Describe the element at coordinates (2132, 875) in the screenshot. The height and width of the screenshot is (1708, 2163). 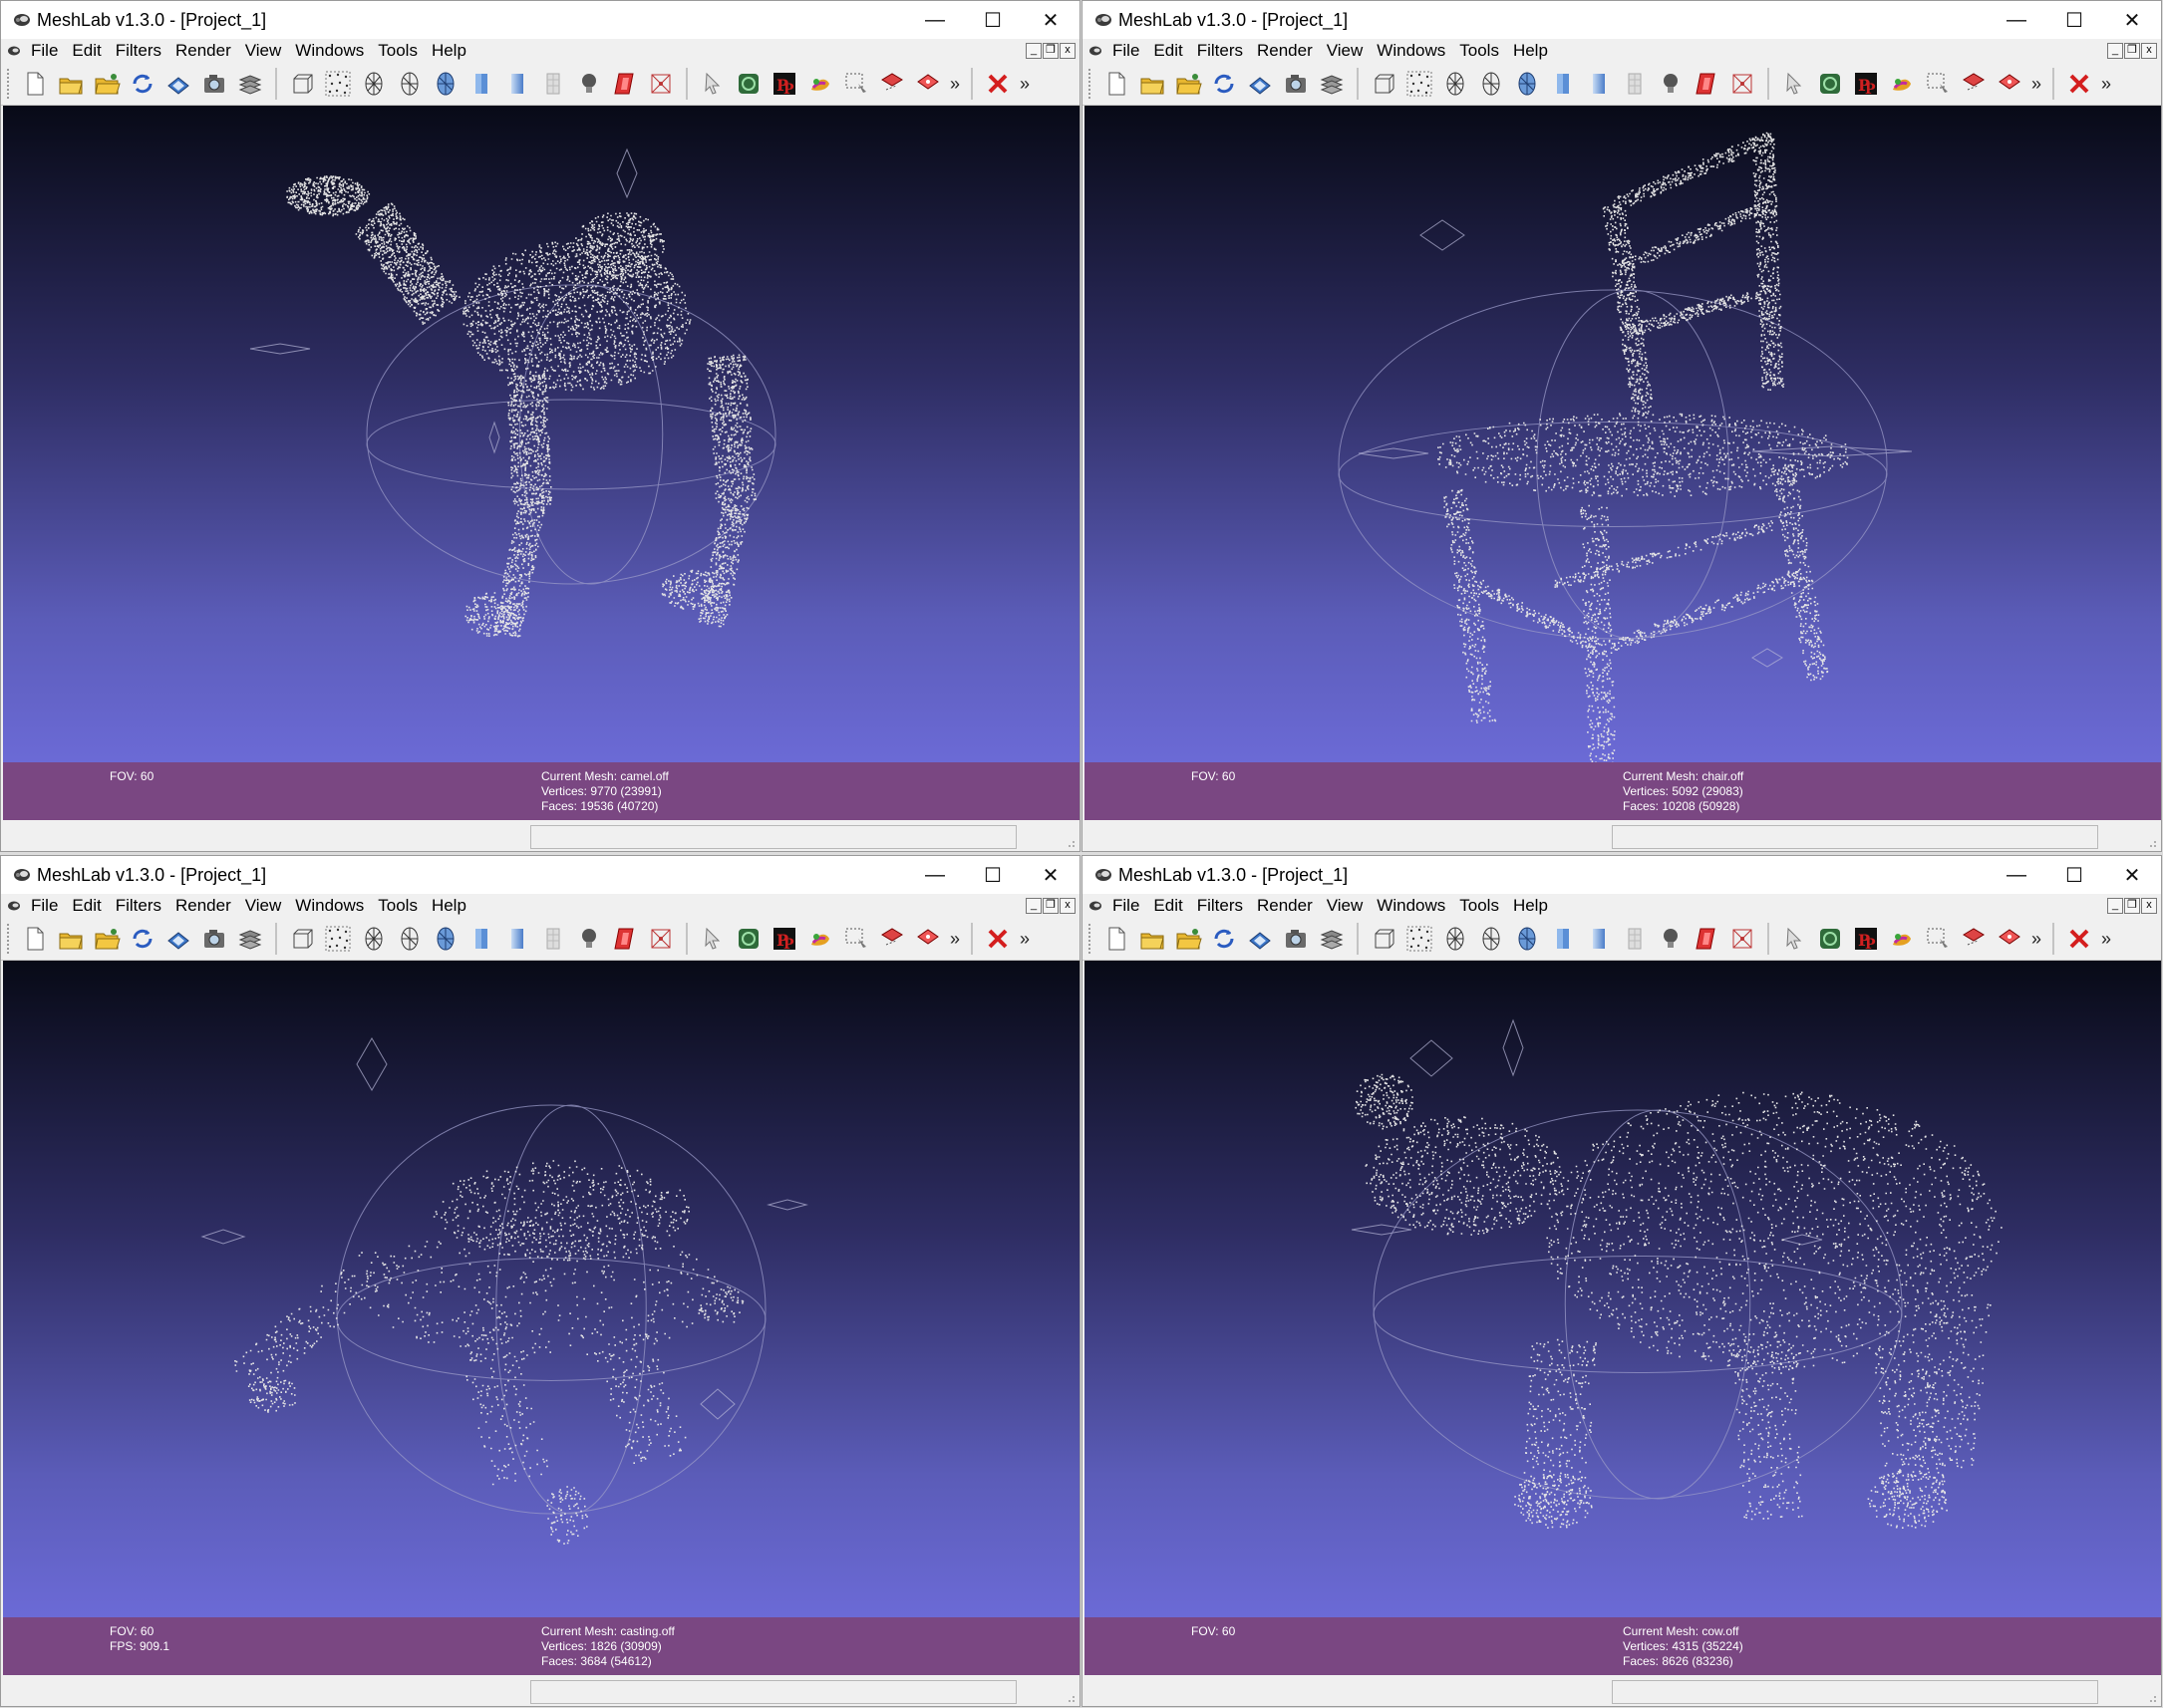
I see `close-button: ✕` at that location.